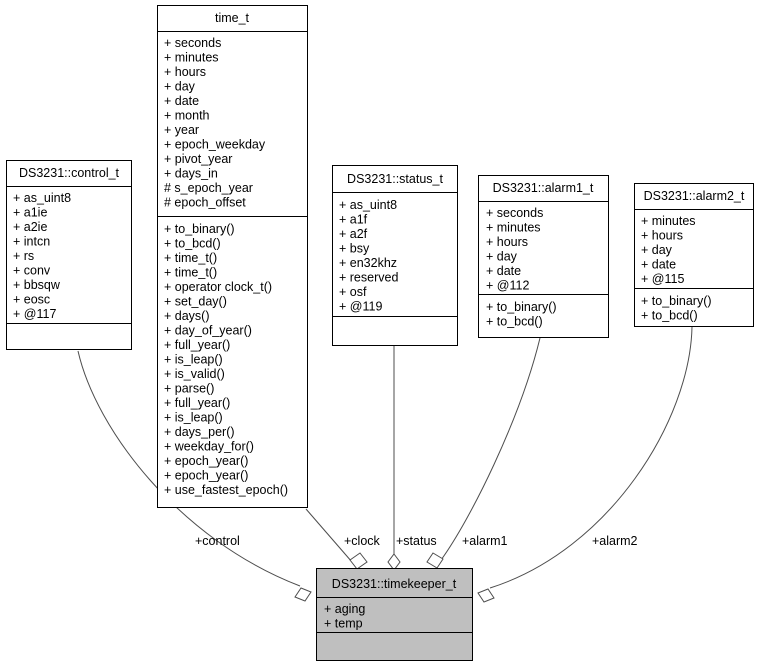  I want to click on connector-status: +status, so click(412, 458).